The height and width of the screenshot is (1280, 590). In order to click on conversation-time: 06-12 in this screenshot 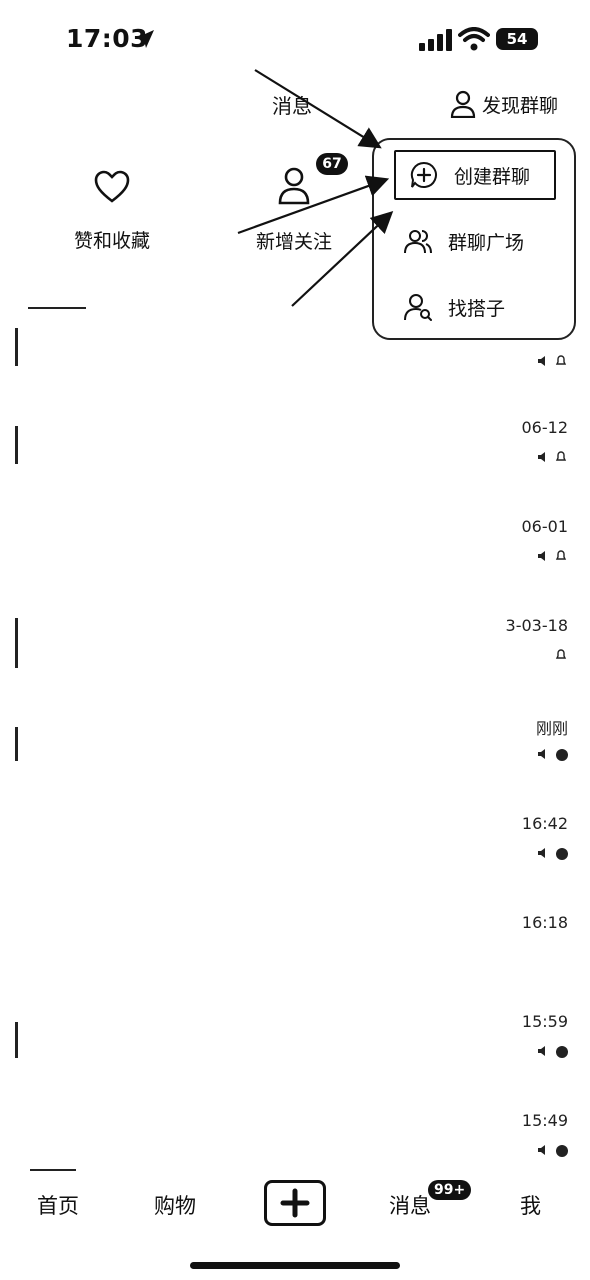, I will do `click(545, 427)`.